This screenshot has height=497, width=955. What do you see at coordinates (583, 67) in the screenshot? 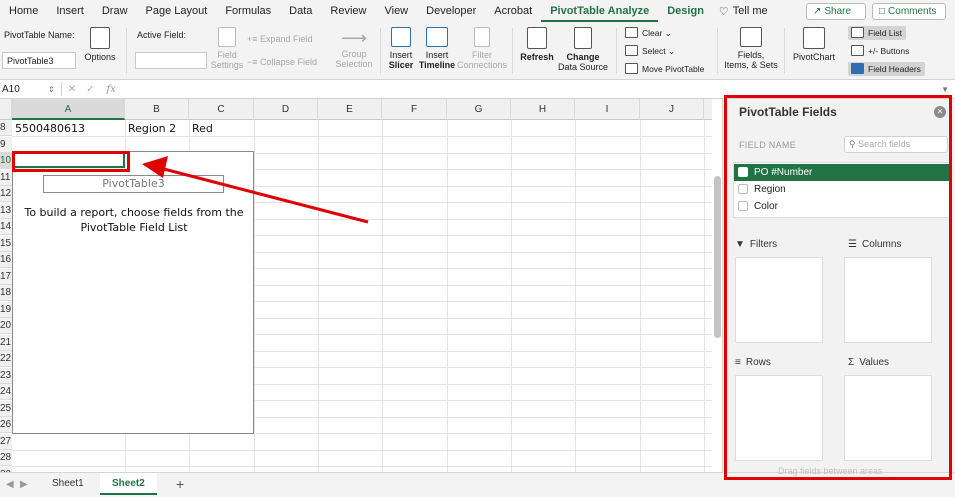
I see `change-ds-label-2: Data Source` at bounding box center [583, 67].